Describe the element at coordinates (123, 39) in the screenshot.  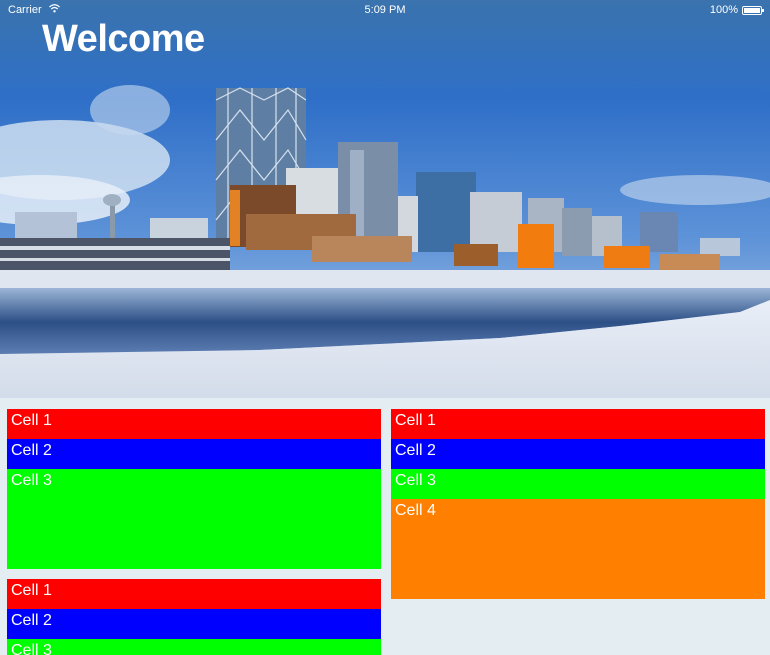
I see `page-title: Welcome` at that location.